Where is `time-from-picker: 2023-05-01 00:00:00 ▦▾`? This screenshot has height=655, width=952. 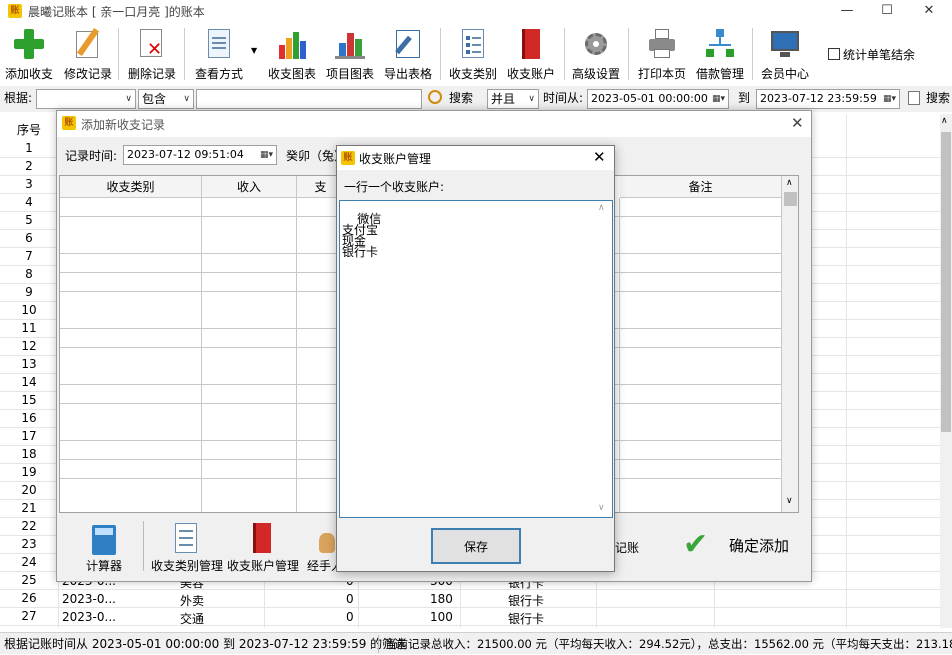 time-from-picker: 2023-05-01 00:00:00 ▦▾ is located at coordinates (658, 99).